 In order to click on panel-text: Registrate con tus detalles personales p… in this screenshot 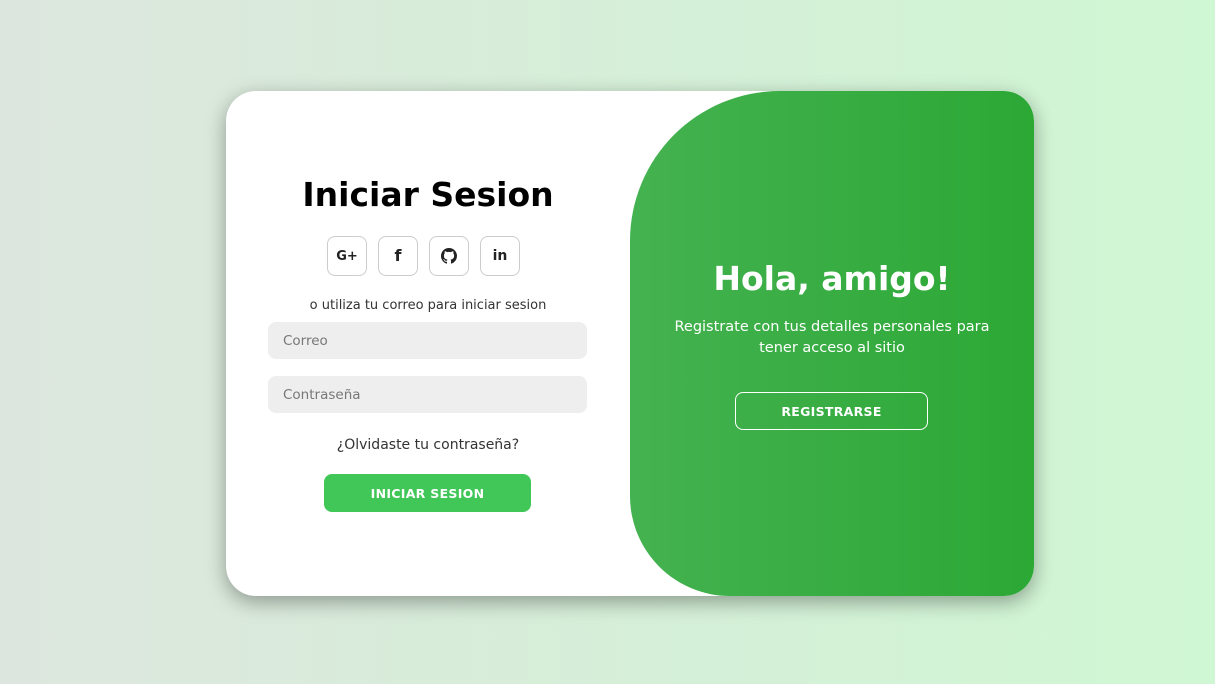, I will do `click(832, 337)`.